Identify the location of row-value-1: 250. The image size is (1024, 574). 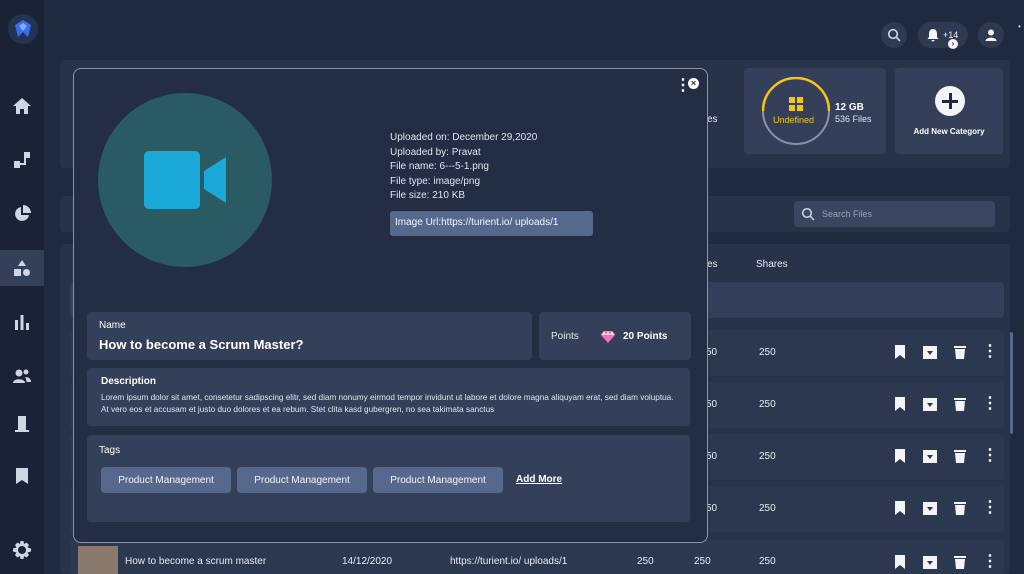
(645, 561).